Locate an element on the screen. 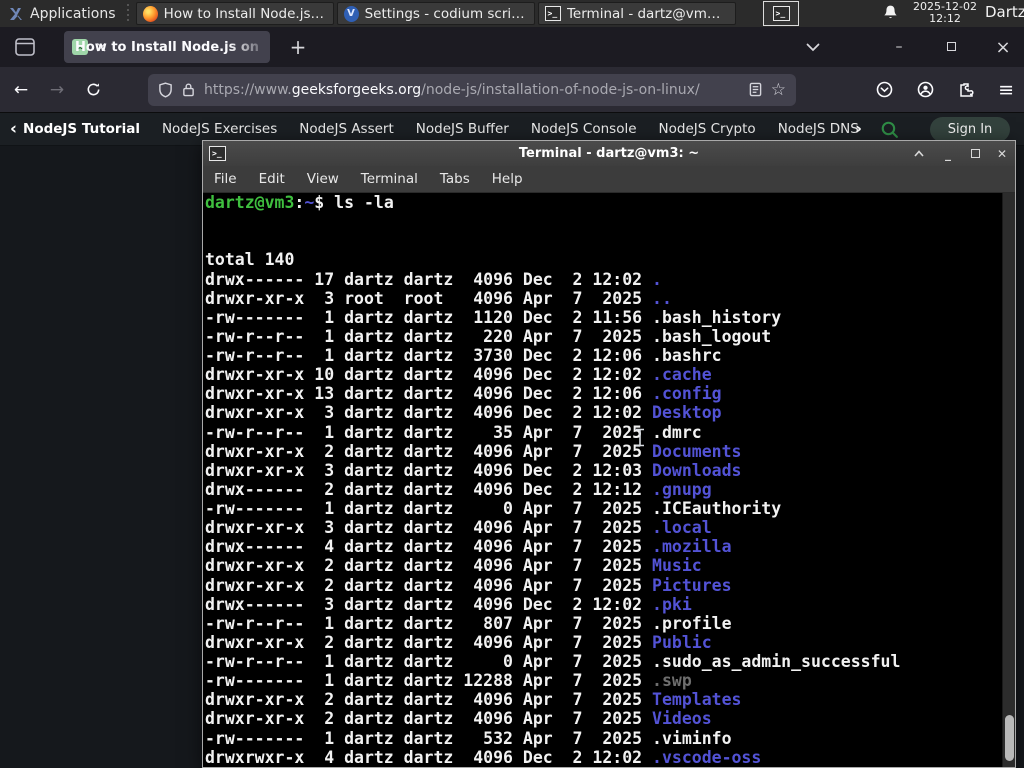  bookmark-star-icon: ☆ is located at coordinates (778, 90).